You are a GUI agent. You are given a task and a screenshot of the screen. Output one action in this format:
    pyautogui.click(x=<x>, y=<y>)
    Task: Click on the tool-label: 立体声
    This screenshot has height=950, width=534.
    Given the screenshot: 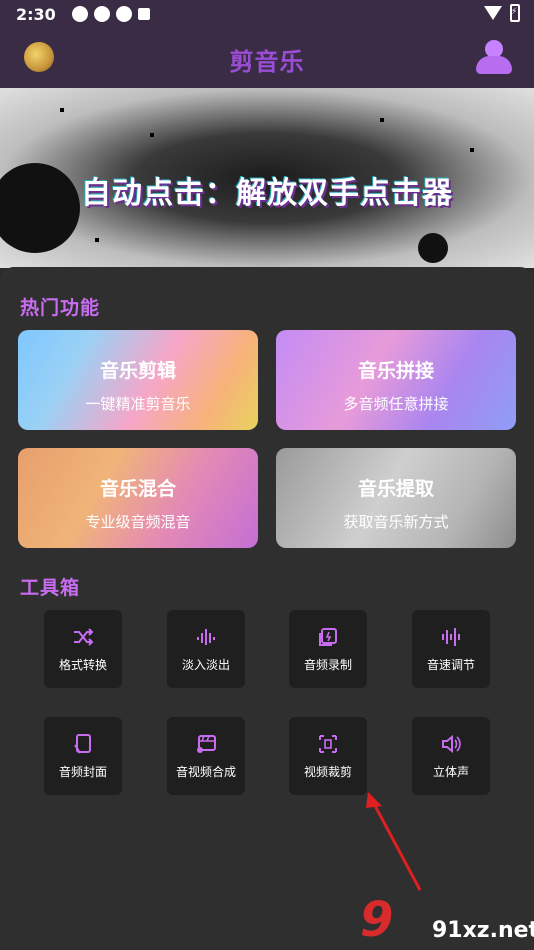 What is the action you would take?
    pyautogui.click(x=450, y=772)
    